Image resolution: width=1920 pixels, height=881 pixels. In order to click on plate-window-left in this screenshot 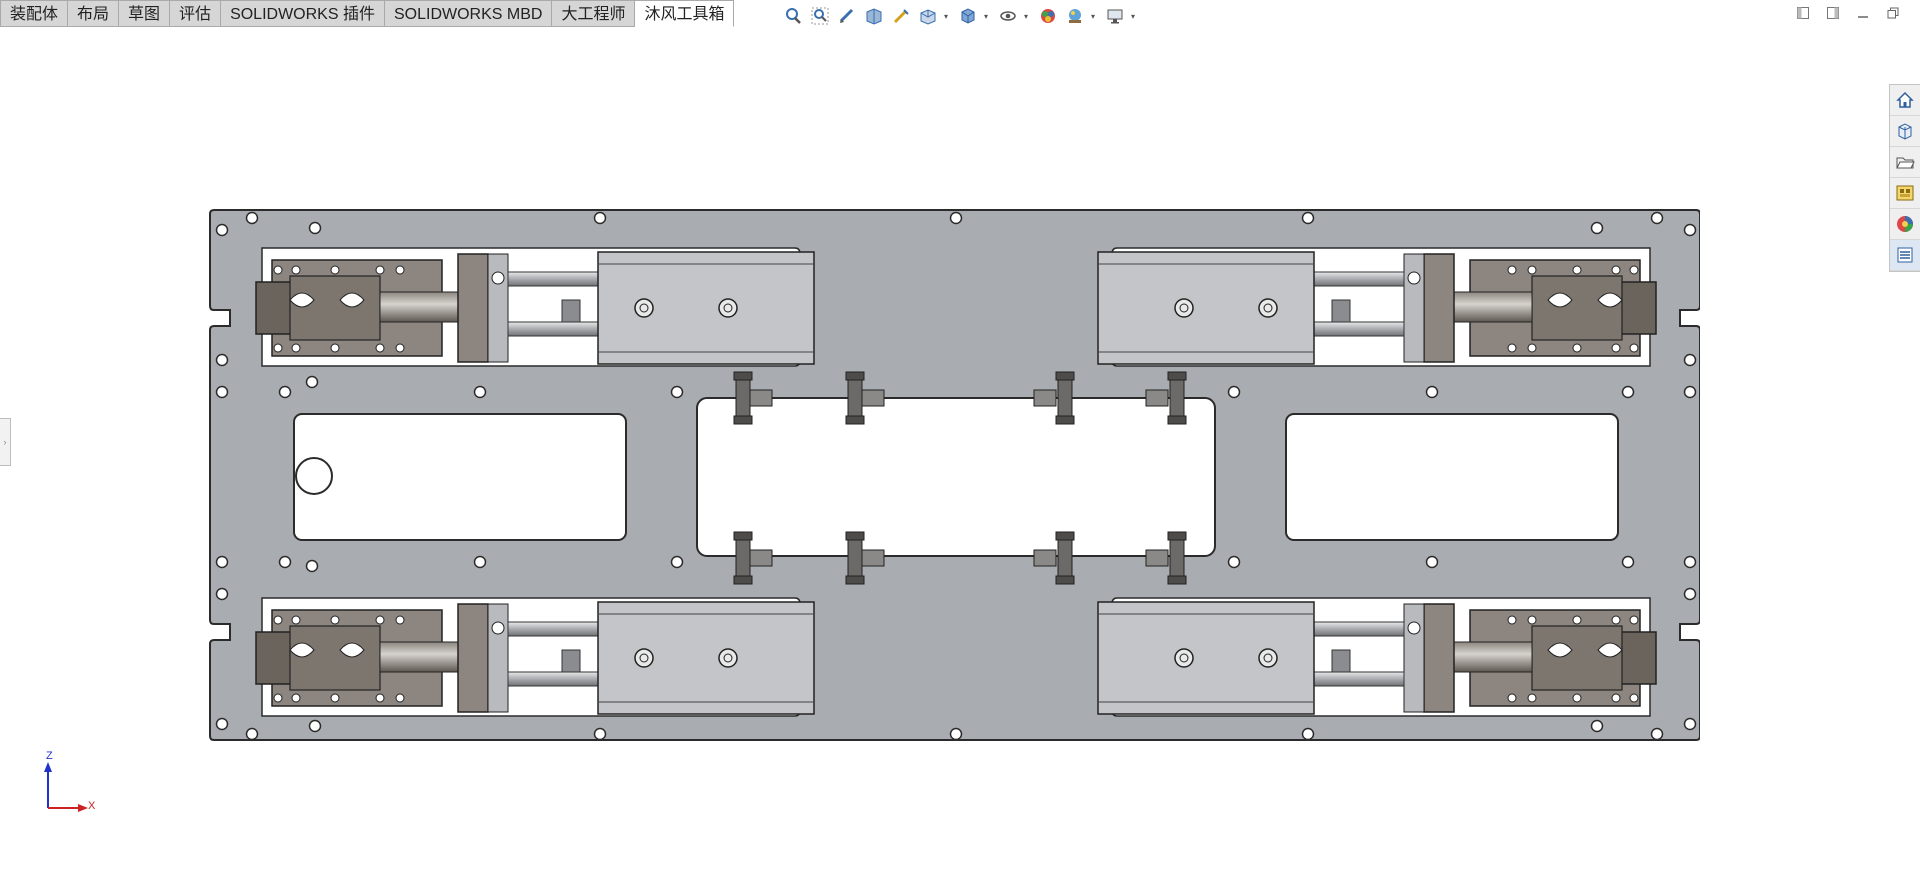, I will do `click(460, 477)`.